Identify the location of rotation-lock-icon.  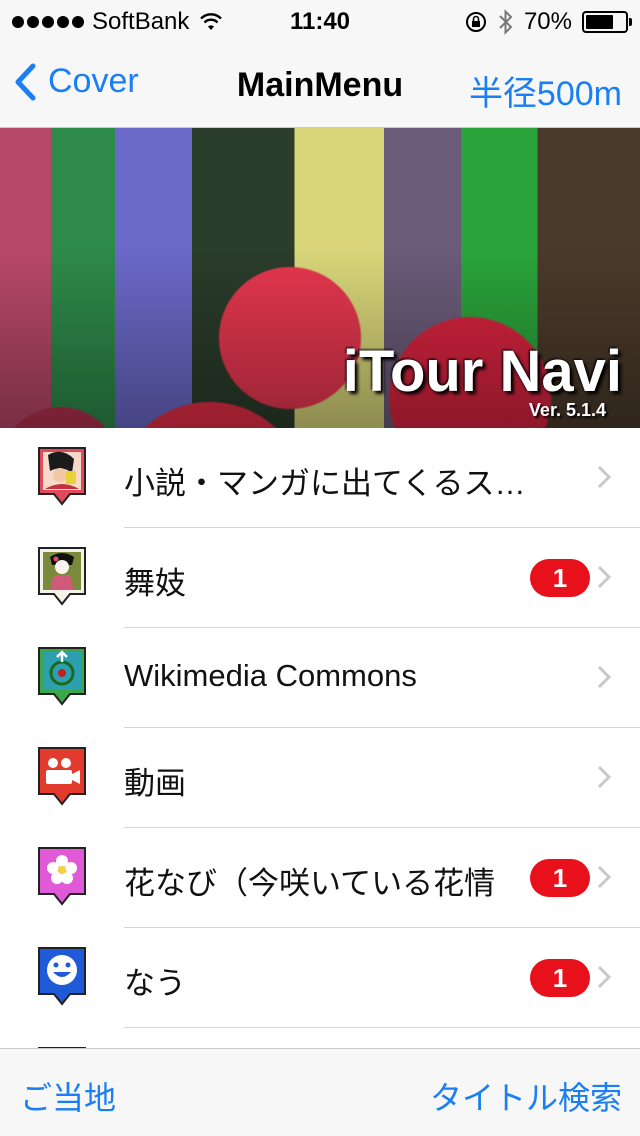
(475, 22).